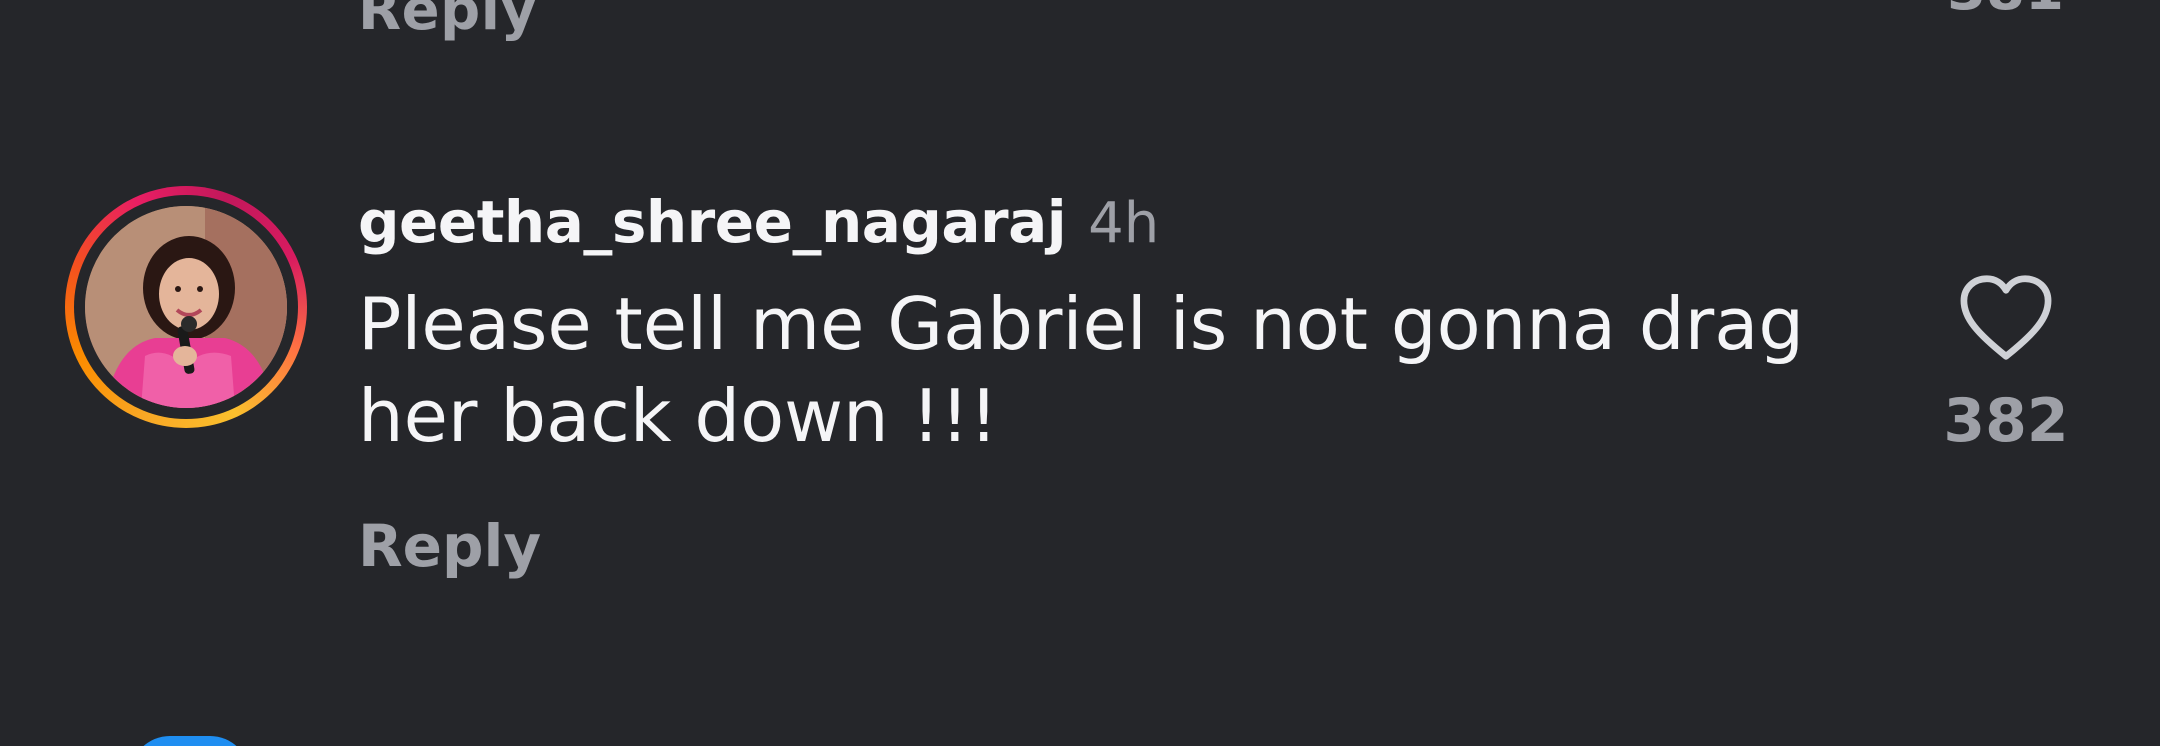 This screenshot has height=746, width=2160. I want to click on next-comment-avatar, so click(190, 741).